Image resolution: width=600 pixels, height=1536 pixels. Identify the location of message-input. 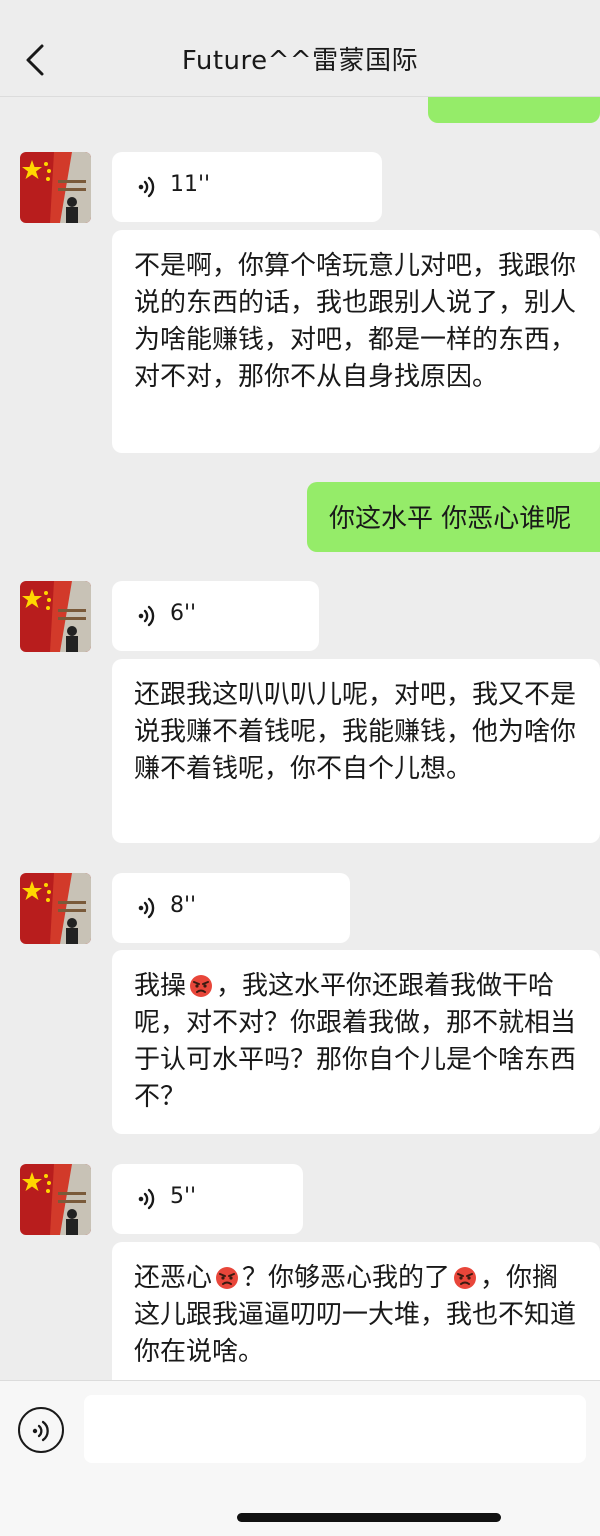
(335, 1429).